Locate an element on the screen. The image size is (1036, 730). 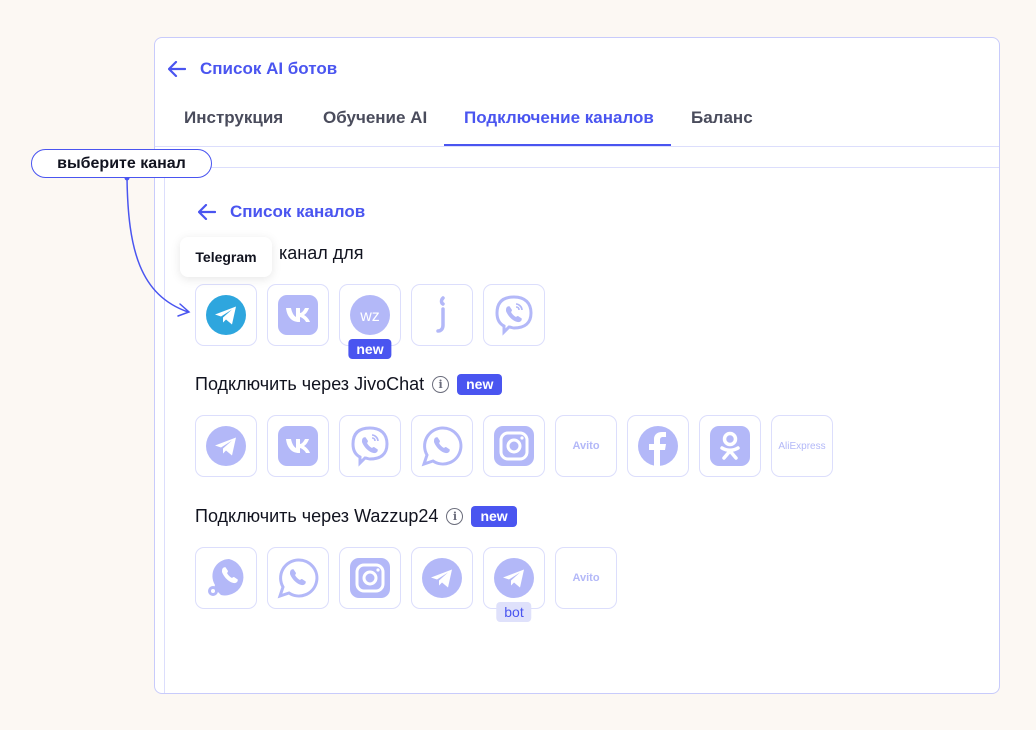
channel-row-direct: wz new is located at coordinates (370, 321).